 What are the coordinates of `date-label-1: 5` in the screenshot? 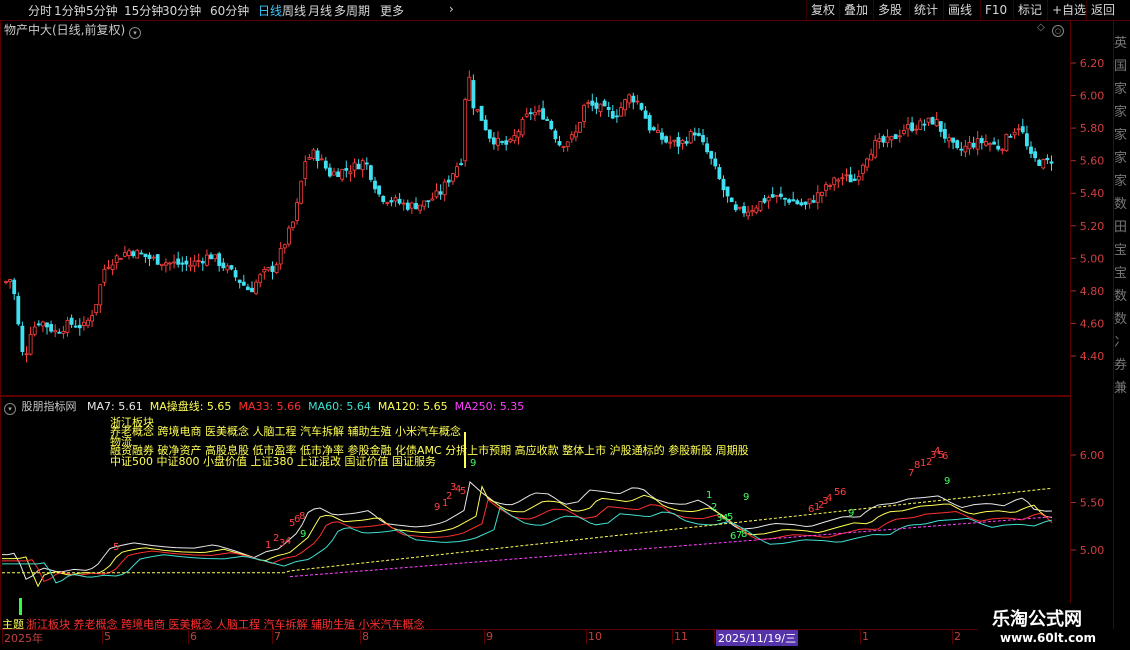 It's located at (107, 636).